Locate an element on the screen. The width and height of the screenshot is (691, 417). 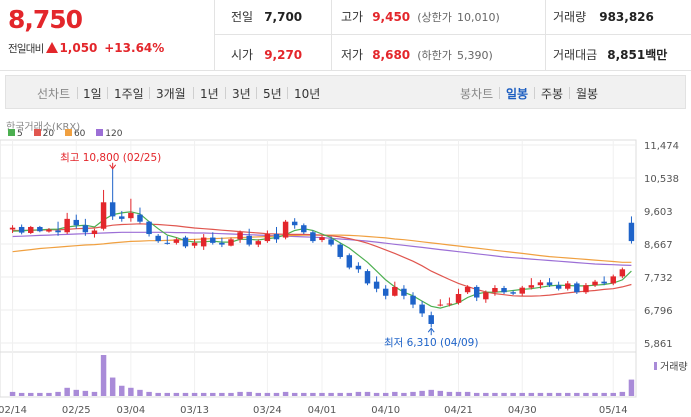
x-tick-label: 03/04 is located at coordinates (130, 410).